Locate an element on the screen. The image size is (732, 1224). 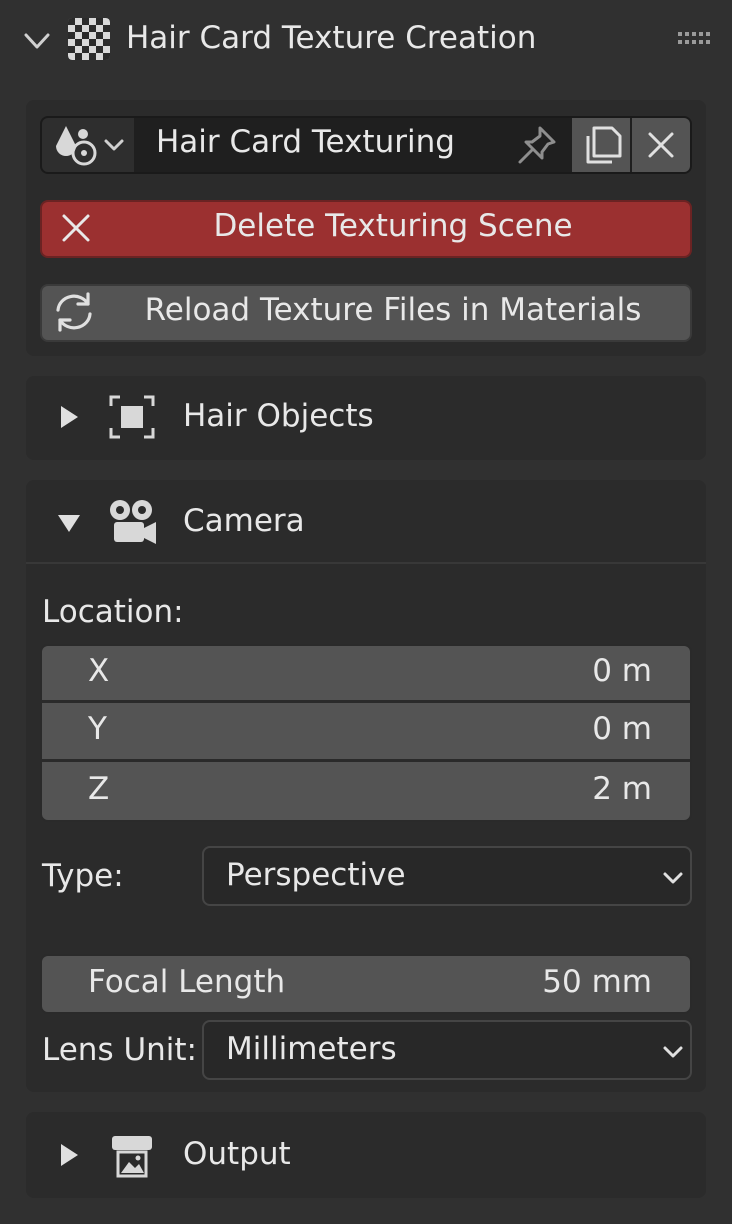
drag-handle-icon is located at coordinates (694, 38).